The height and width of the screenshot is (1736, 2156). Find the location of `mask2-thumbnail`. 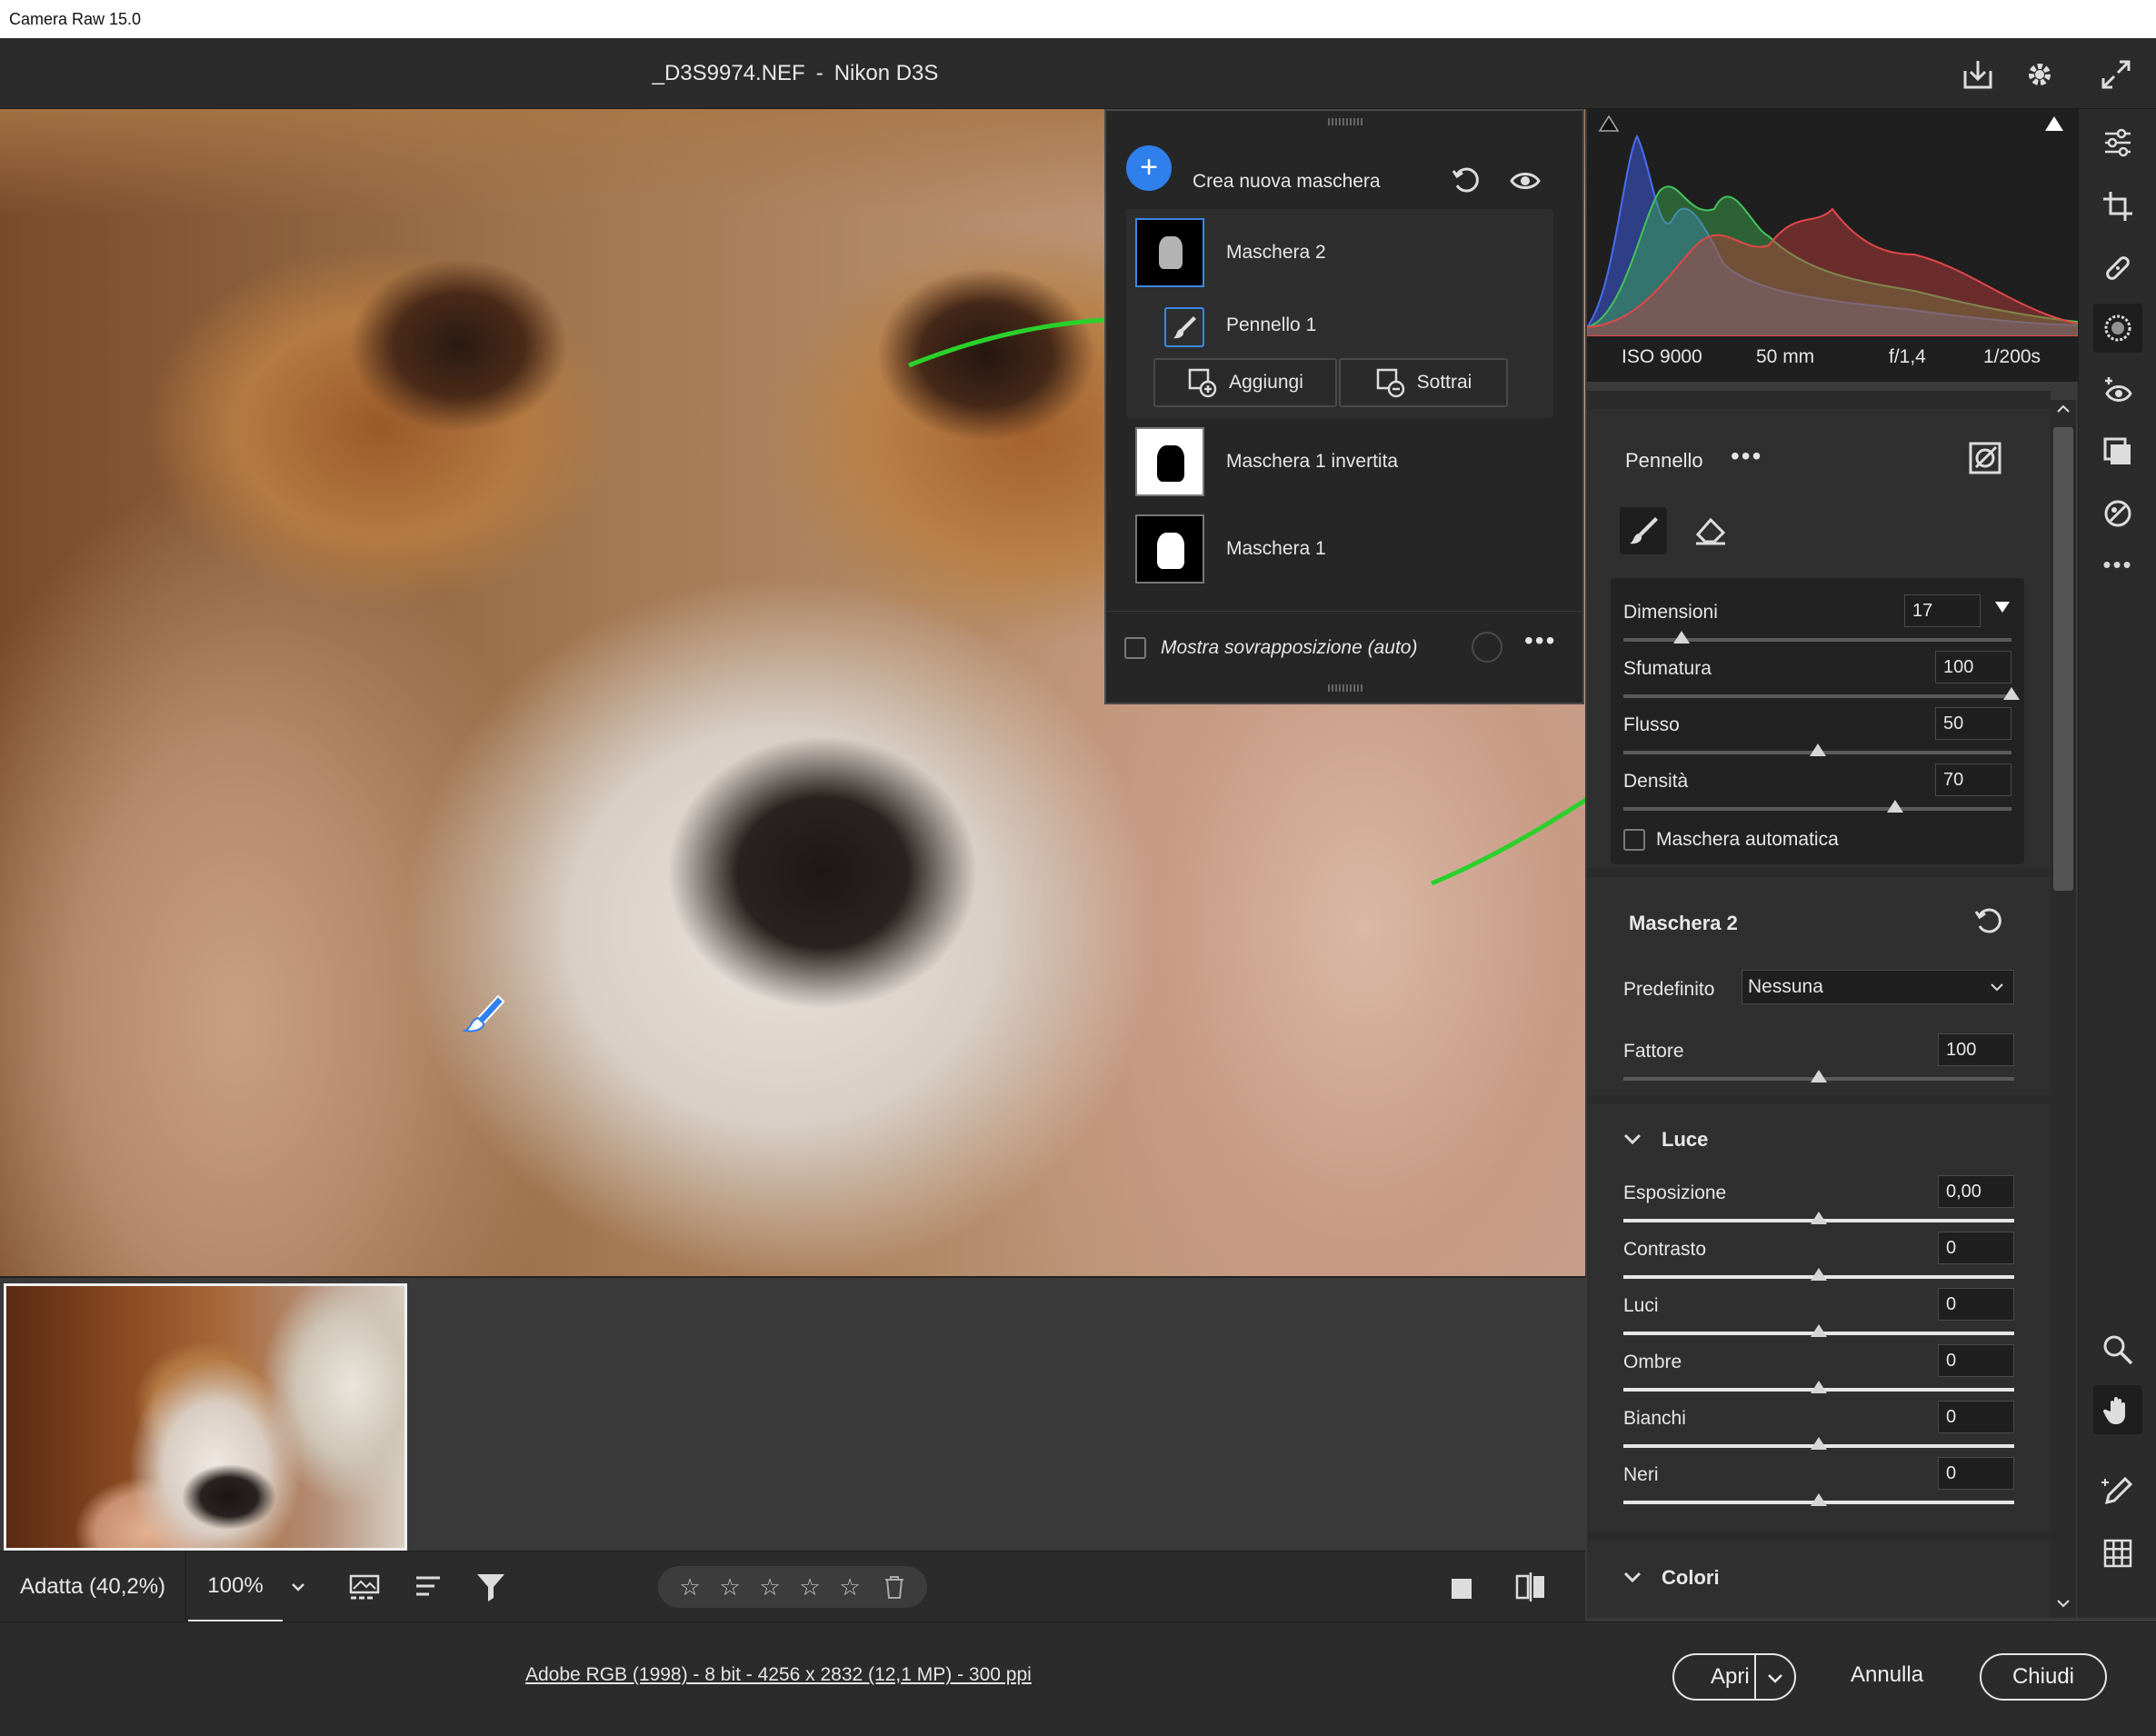

mask2-thumbnail is located at coordinates (1169, 252).